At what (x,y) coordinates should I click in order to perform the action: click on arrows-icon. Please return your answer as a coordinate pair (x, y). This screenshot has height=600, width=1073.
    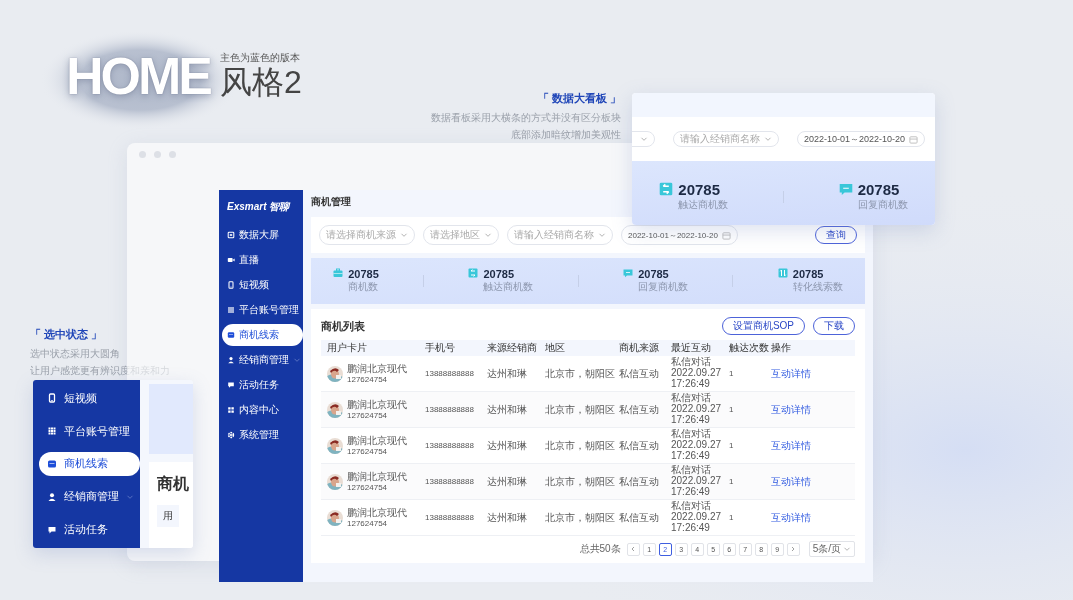
    Looking at the image, I should click on (473, 272).